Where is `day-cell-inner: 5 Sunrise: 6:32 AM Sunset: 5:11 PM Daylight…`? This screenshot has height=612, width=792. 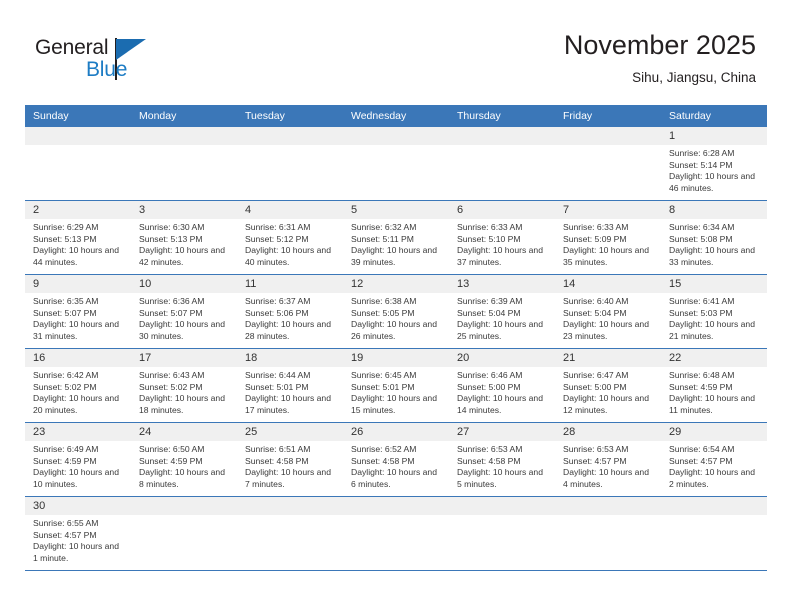 day-cell-inner: 5 Sunrise: 6:32 AM Sunset: 5:11 PM Daylight… is located at coordinates (396, 237).